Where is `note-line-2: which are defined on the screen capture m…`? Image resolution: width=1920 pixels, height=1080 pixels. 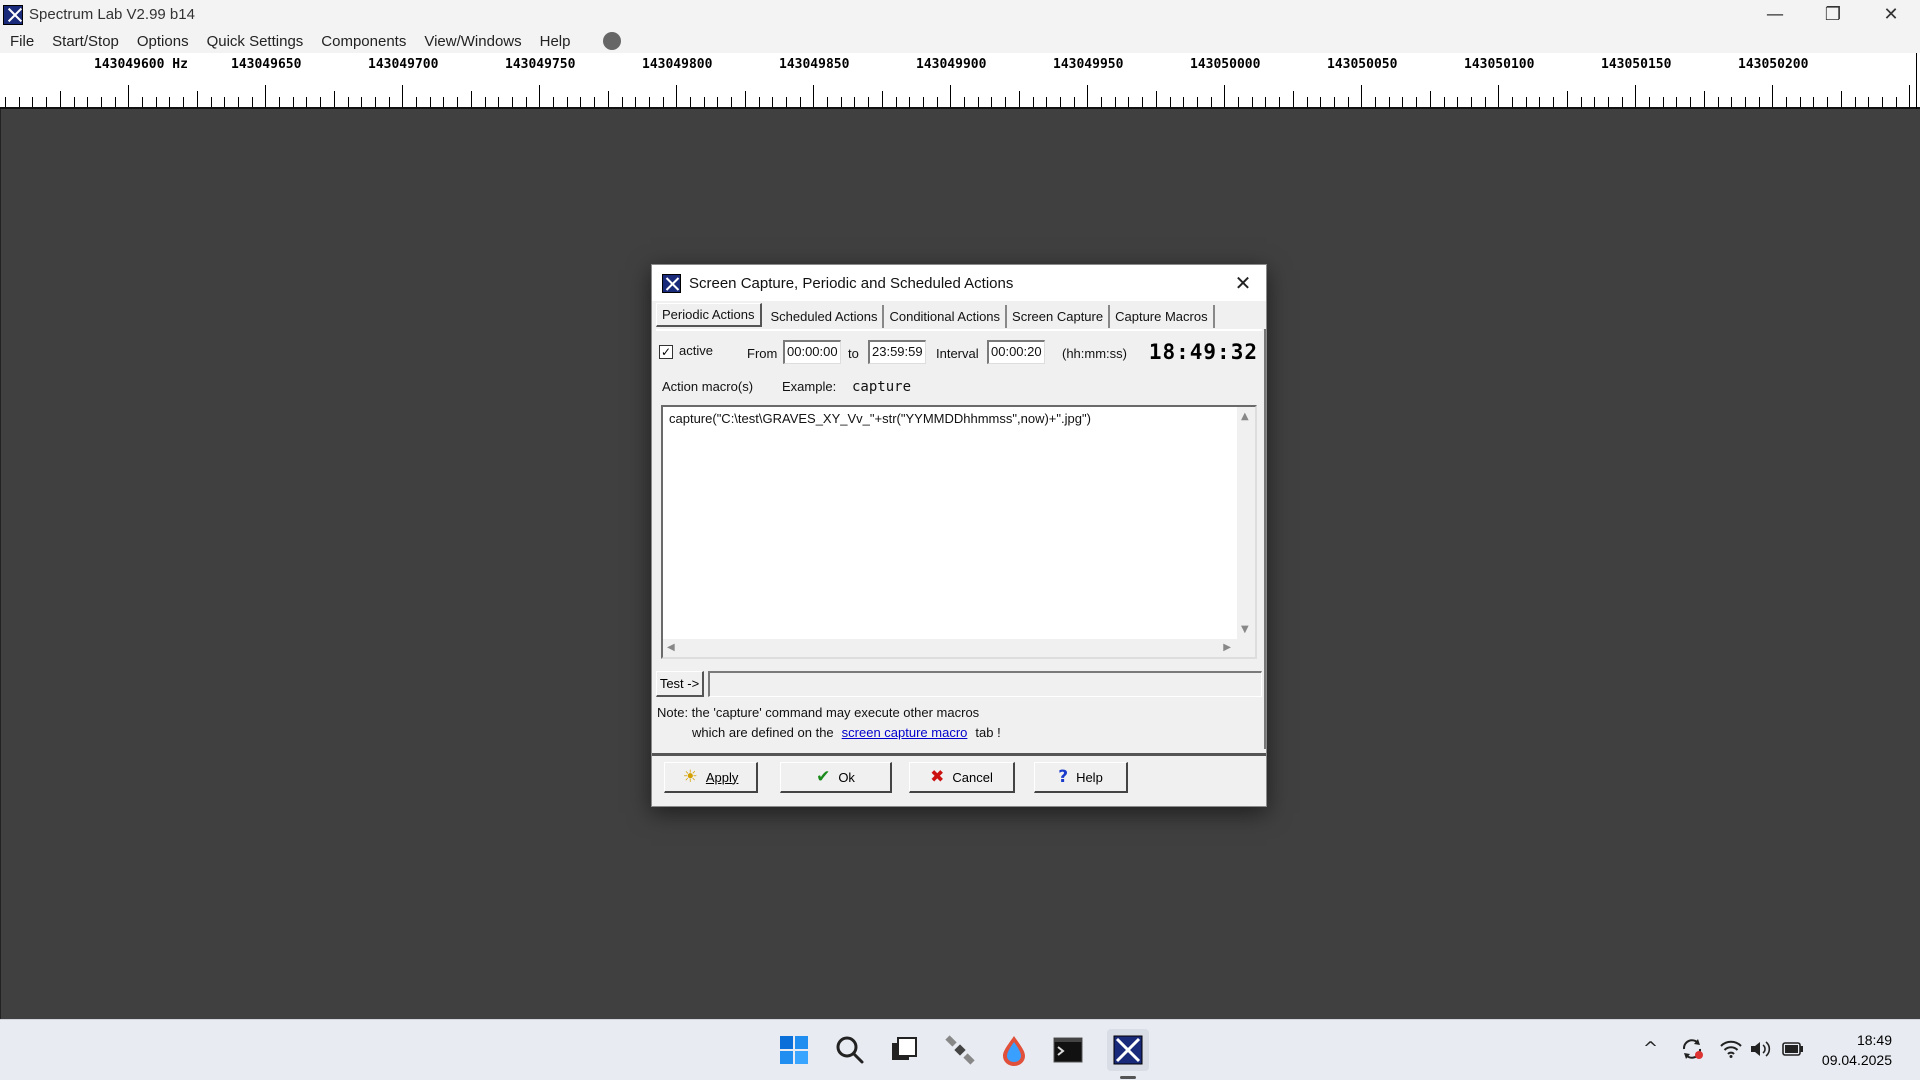
note-line-2: which are defined on the screen capture m… is located at coordinates (846, 732).